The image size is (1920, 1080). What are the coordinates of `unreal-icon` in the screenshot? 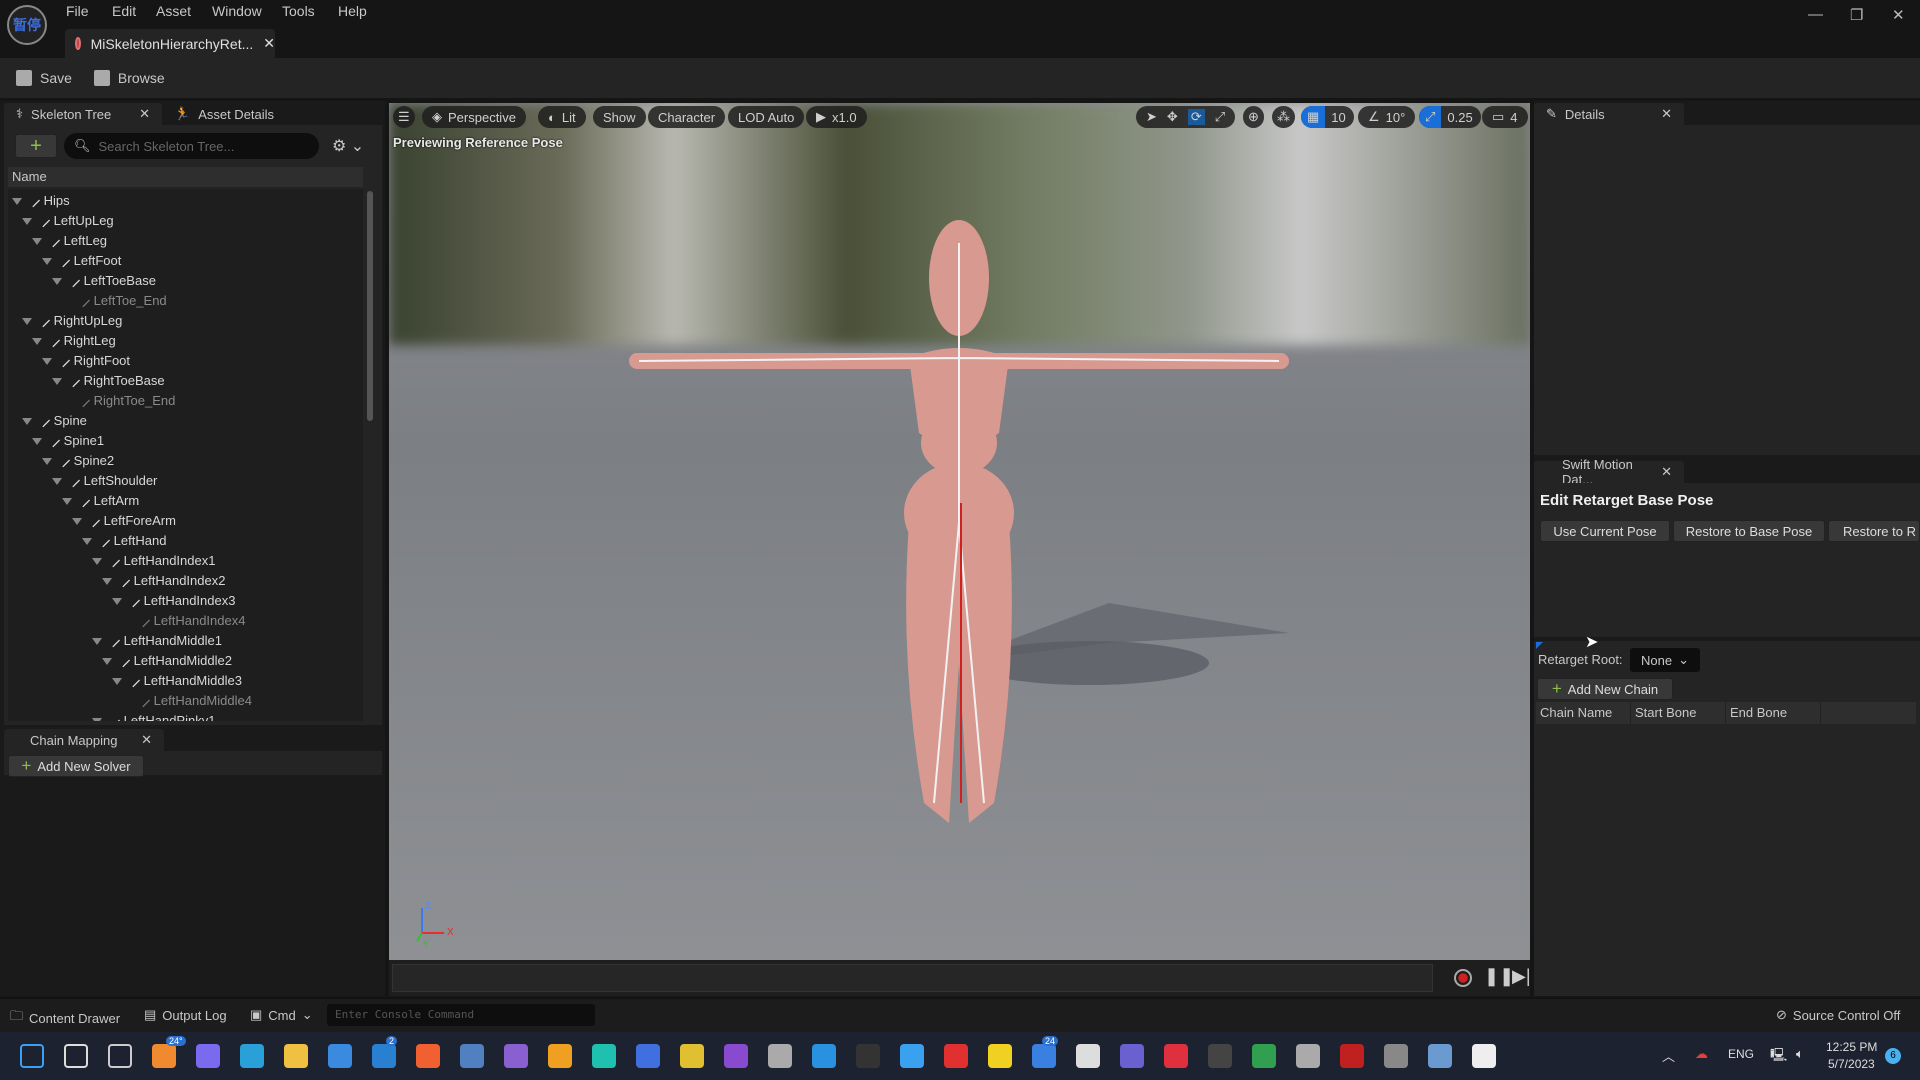 It's located at (1484, 1056).